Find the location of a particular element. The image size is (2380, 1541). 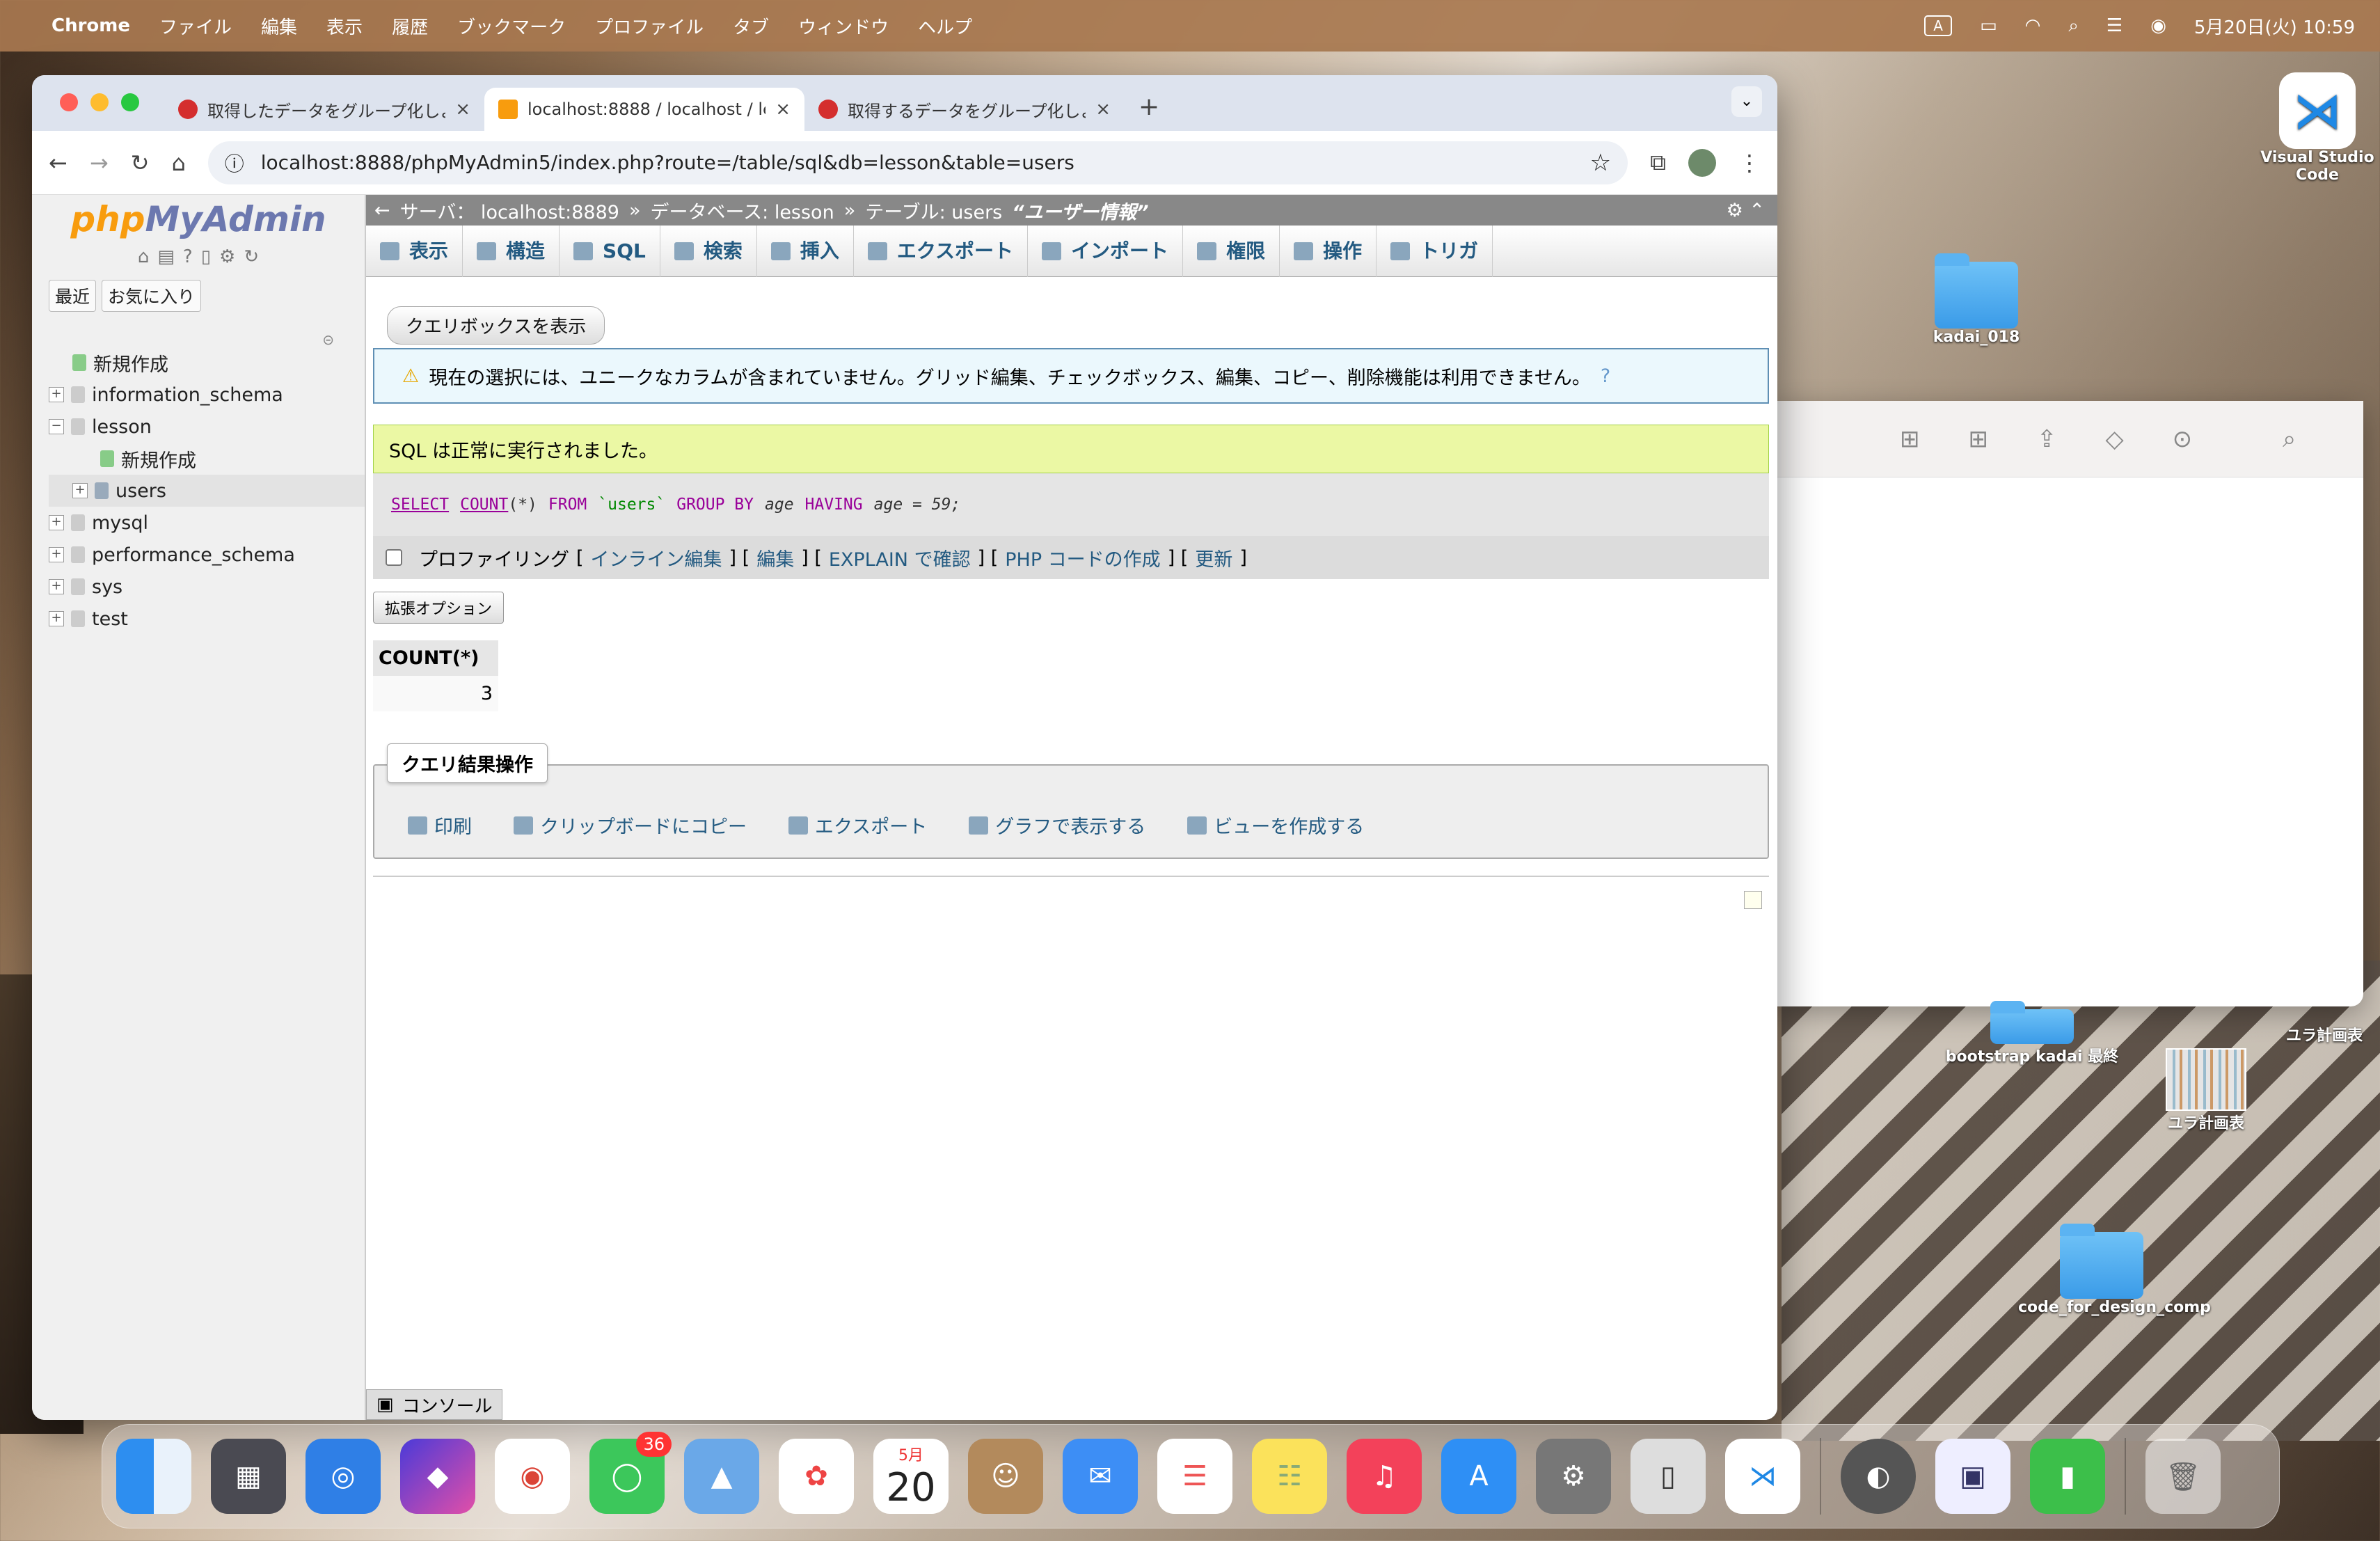

profile-avatar is located at coordinates (1702, 162).